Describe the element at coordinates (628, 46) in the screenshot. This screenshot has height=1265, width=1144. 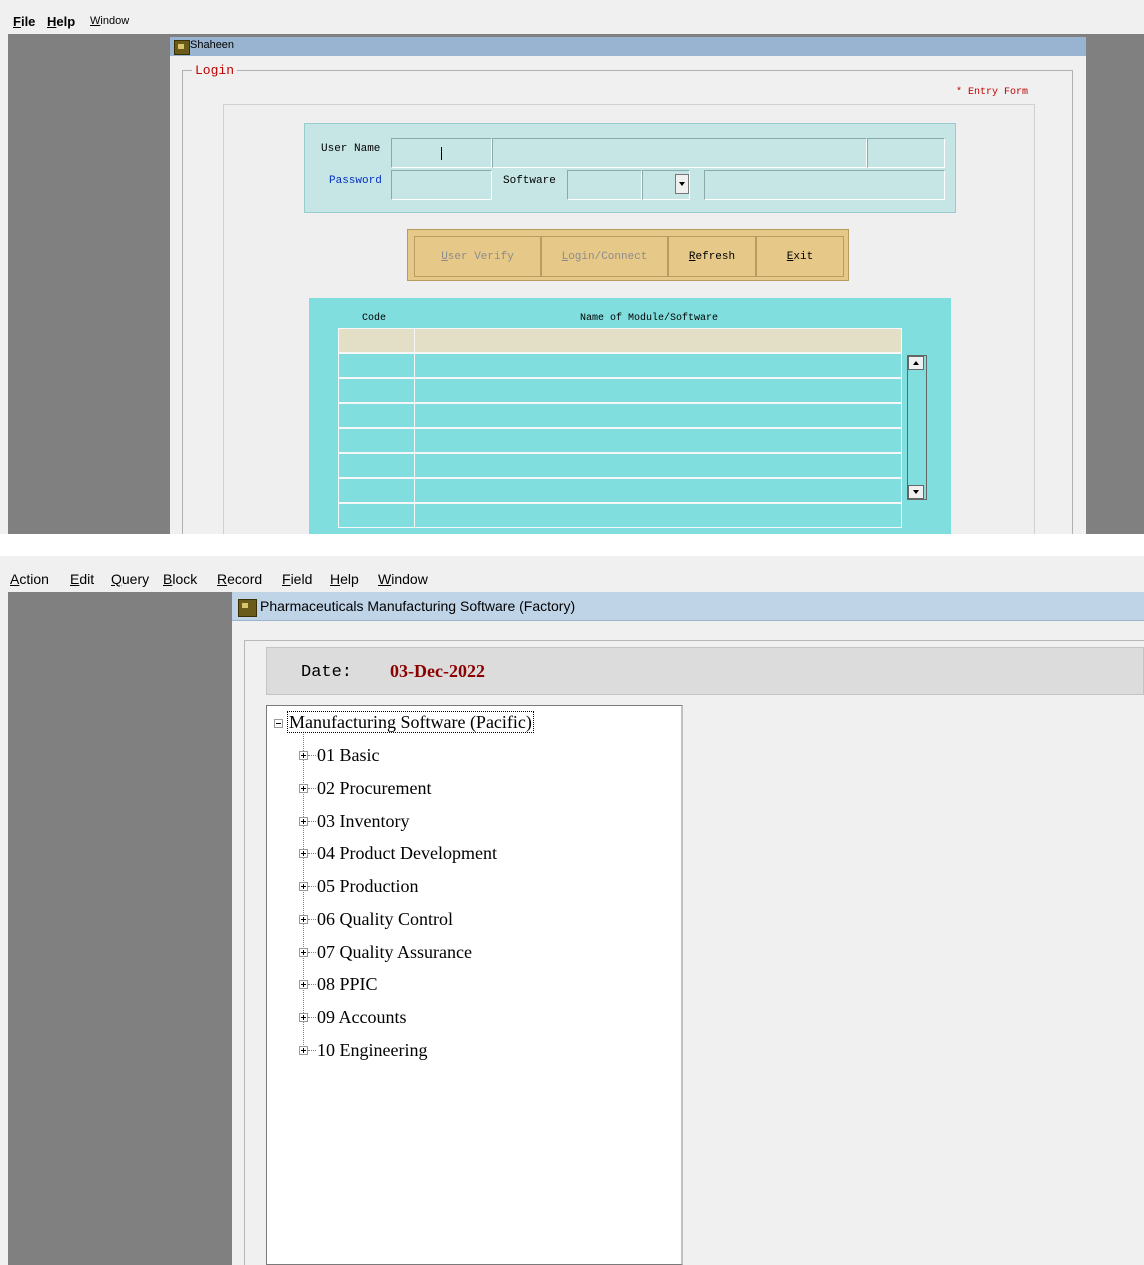
I see `login-window-titlebar: Shaheen` at that location.